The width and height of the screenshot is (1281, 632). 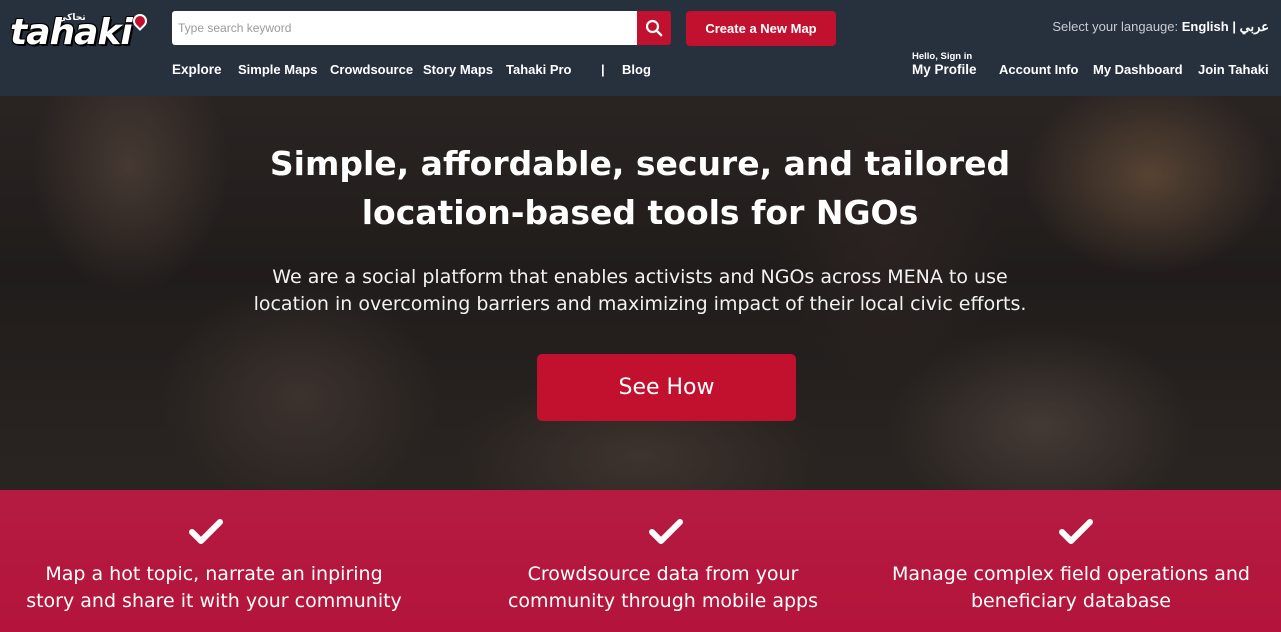 I want to click on nav-crowdsource: Crowdsource, so click(x=371, y=69).